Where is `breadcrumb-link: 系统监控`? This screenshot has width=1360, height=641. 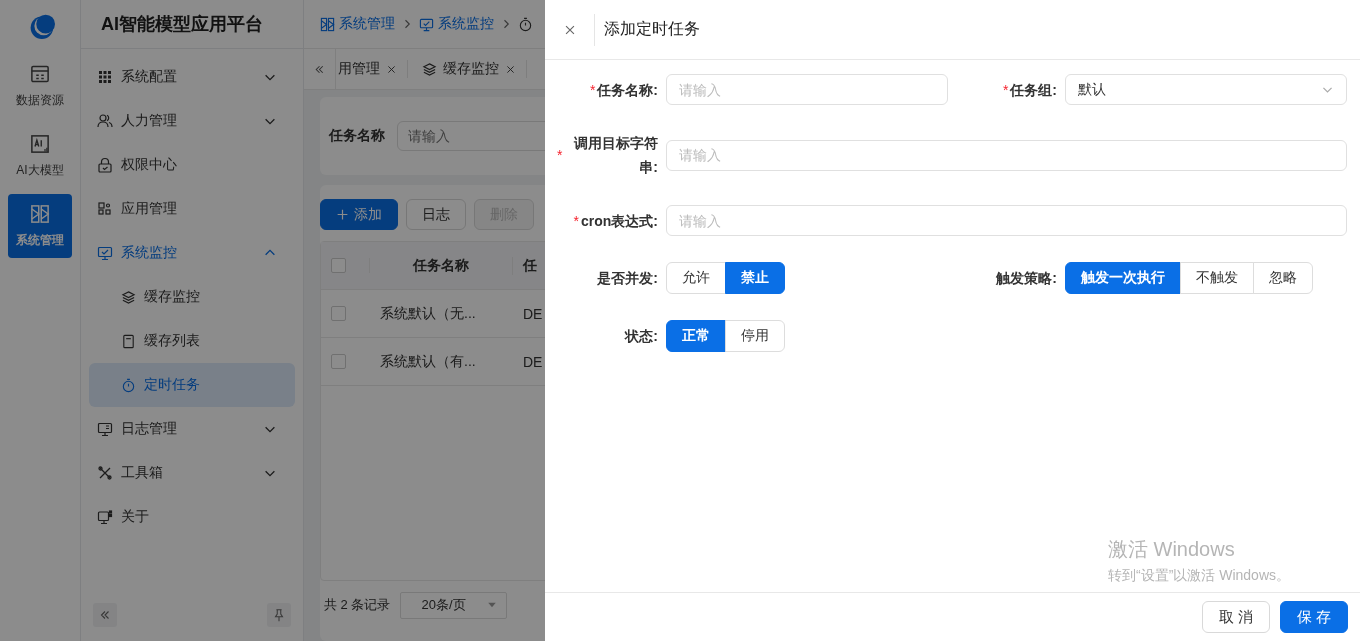
breadcrumb-link: 系统监控 is located at coordinates (456, 24).